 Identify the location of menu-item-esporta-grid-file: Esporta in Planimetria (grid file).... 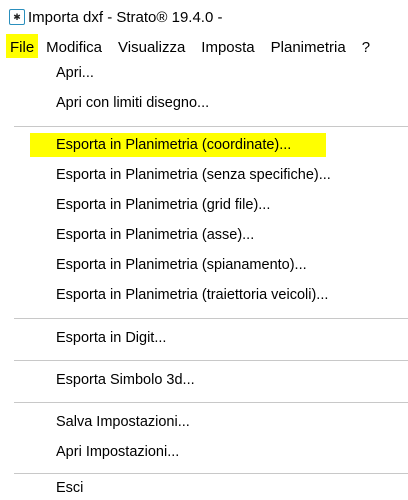
(163, 205).